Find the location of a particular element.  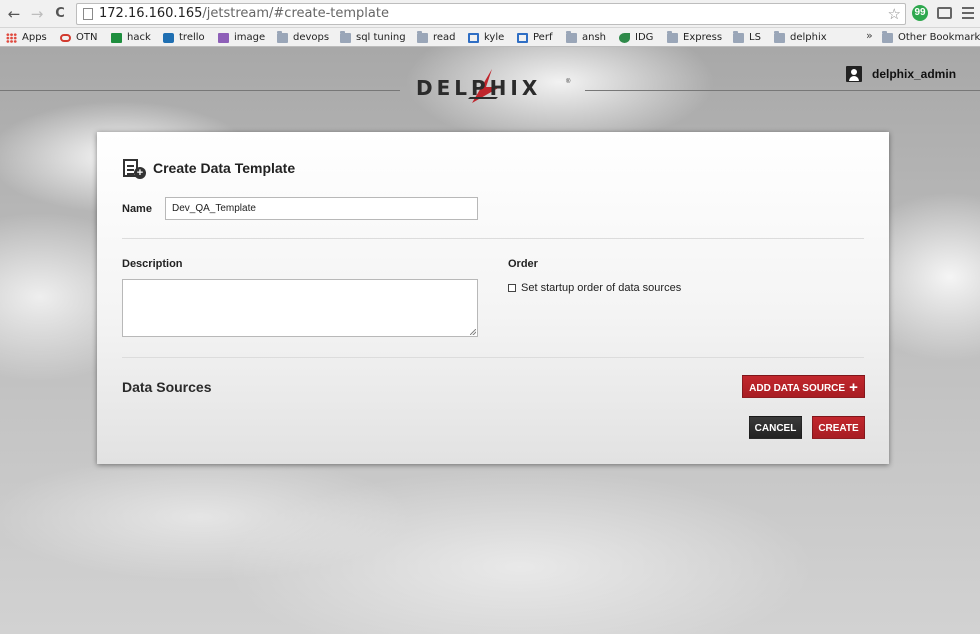

add-data-source-button: ADD DATA SOURCE + is located at coordinates (803, 386).